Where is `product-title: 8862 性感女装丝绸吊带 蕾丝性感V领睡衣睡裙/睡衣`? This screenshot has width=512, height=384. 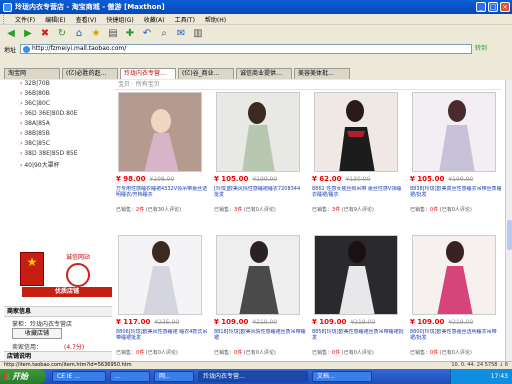
product-title: 8862 性感女装丝绸吊带 蕾丝性感V领睡衣睡裙/睡衣 is located at coordinates (358, 196).